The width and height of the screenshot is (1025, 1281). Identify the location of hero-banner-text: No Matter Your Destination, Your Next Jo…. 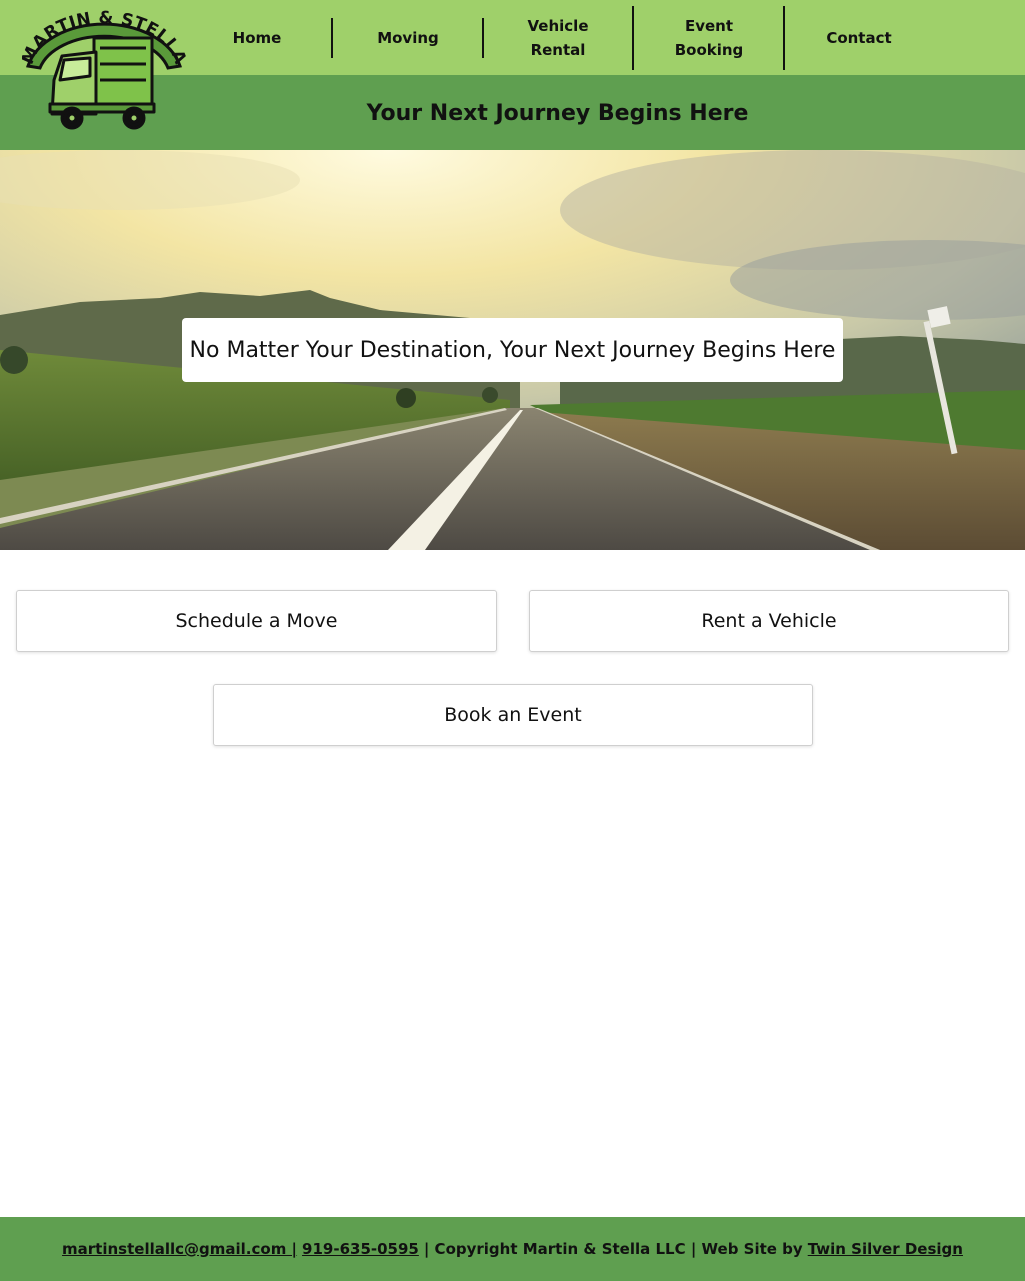
(512, 350).